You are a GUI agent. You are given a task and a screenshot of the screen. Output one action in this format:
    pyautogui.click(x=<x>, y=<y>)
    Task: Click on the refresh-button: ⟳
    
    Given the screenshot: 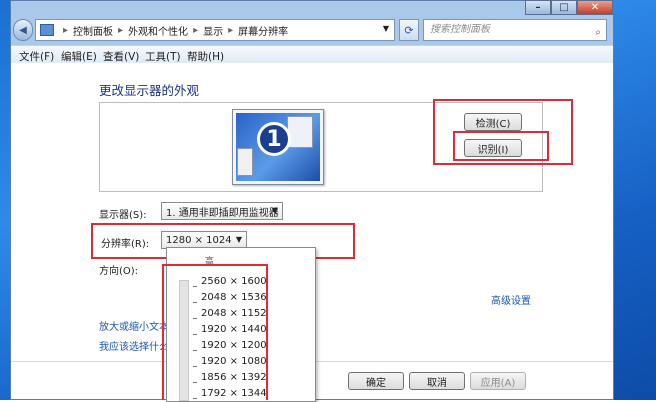 What is the action you would take?
    pyautogui.click(x=409, y=30)
    